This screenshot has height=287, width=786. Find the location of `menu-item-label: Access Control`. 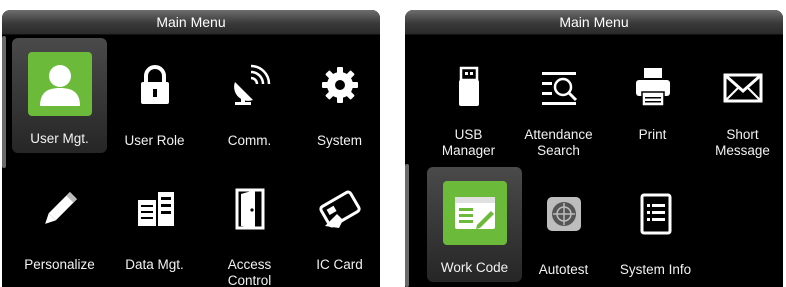

menu-item-label: Access Control is located at coordinates (249, 272).